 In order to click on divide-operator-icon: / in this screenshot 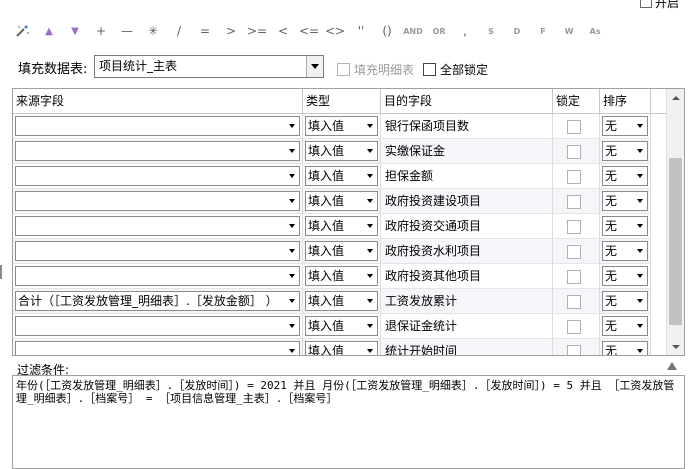, I will do `click(179, 31)`.